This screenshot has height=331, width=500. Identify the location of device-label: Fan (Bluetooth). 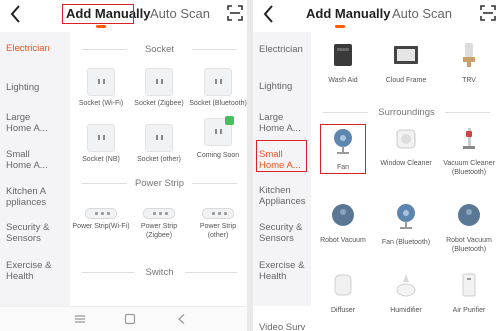
(406, 242).